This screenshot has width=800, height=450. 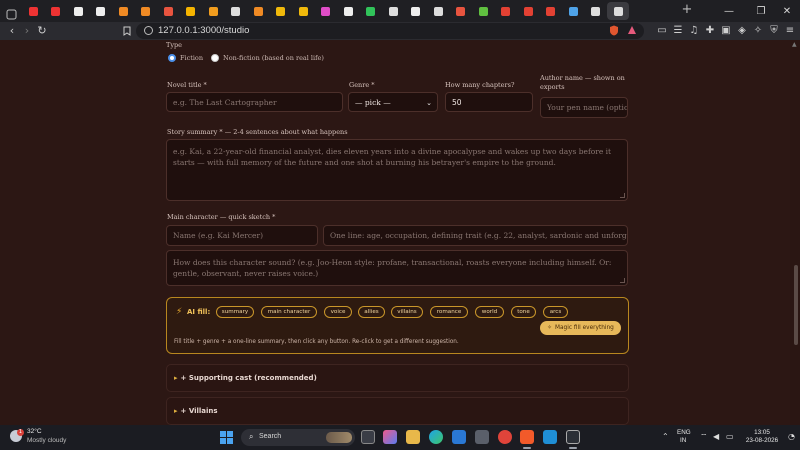 What do you see at coordinates (12, 31) in the screenshot?
I see `back-icon: ‹` at bounding box center [12, 31].